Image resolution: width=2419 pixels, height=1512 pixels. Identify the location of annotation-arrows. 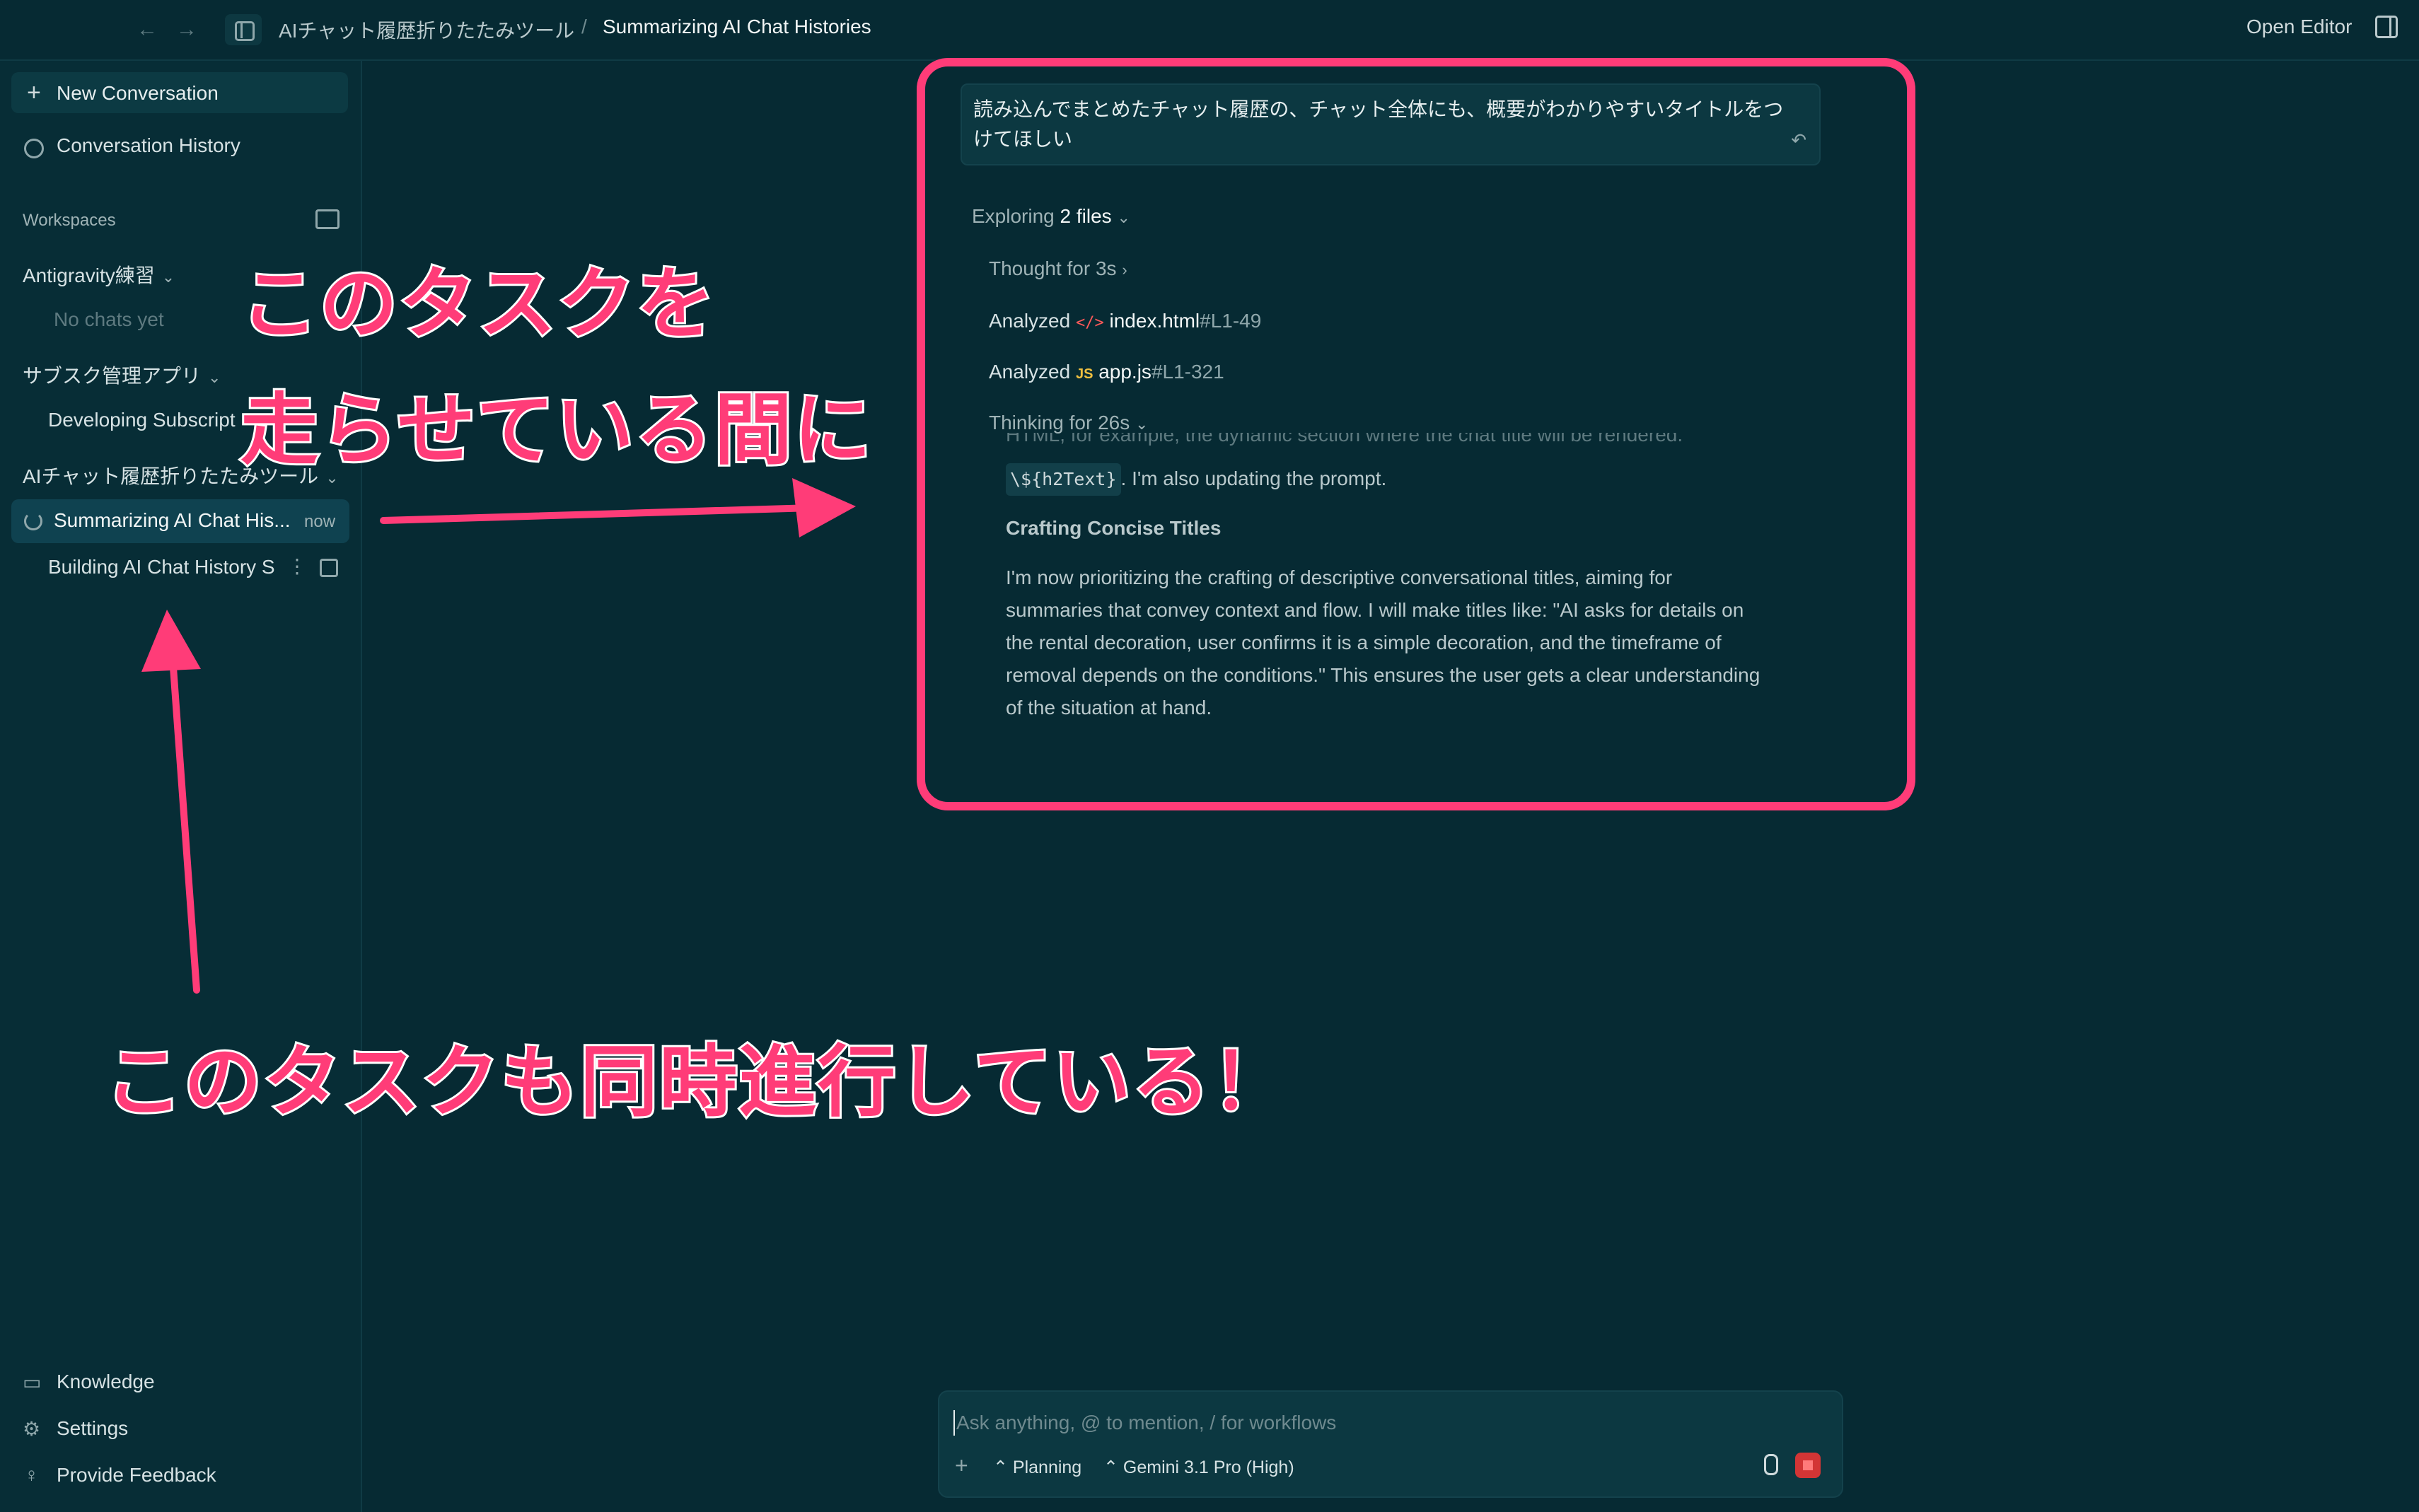
(499, 736).